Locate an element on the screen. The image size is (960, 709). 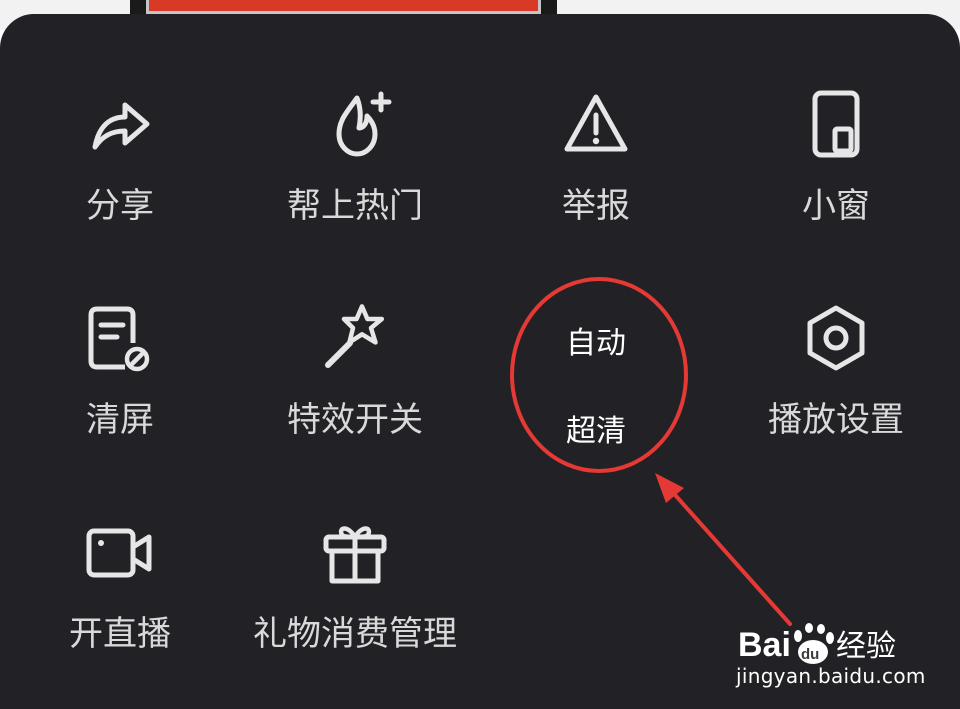
hexagon-settings-icon is located at coordinates (836, 299).